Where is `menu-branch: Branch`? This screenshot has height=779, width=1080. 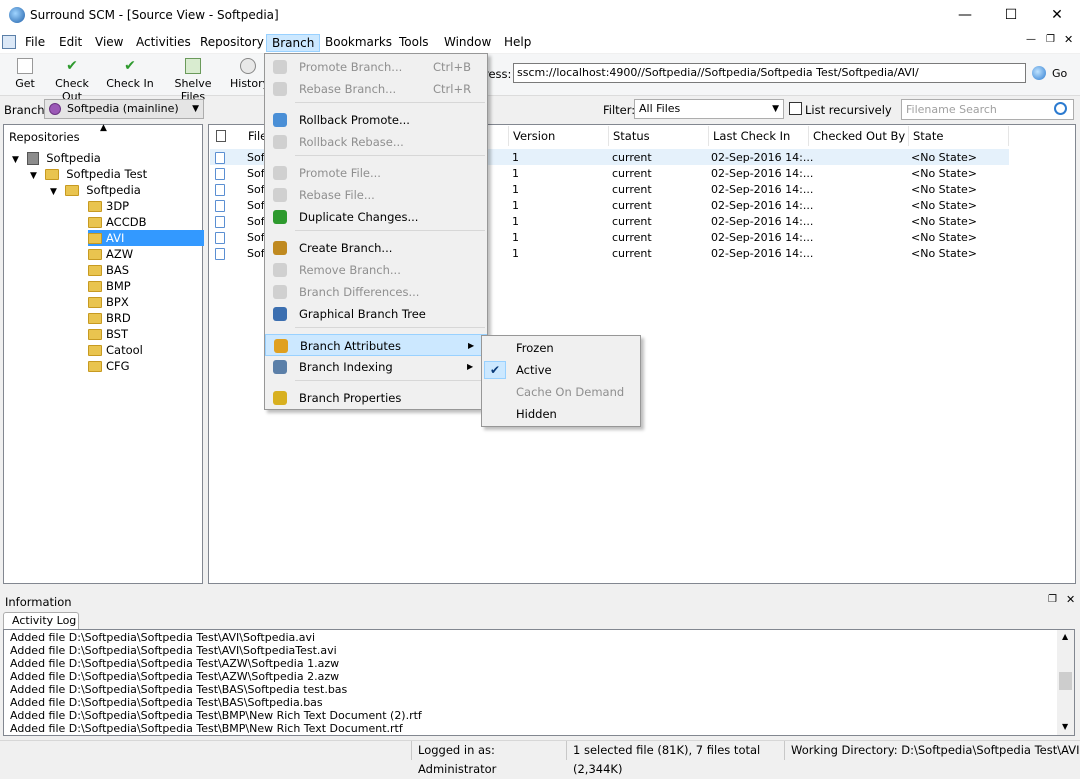
menu-branch: Branch is located at coordinates (293, 43).